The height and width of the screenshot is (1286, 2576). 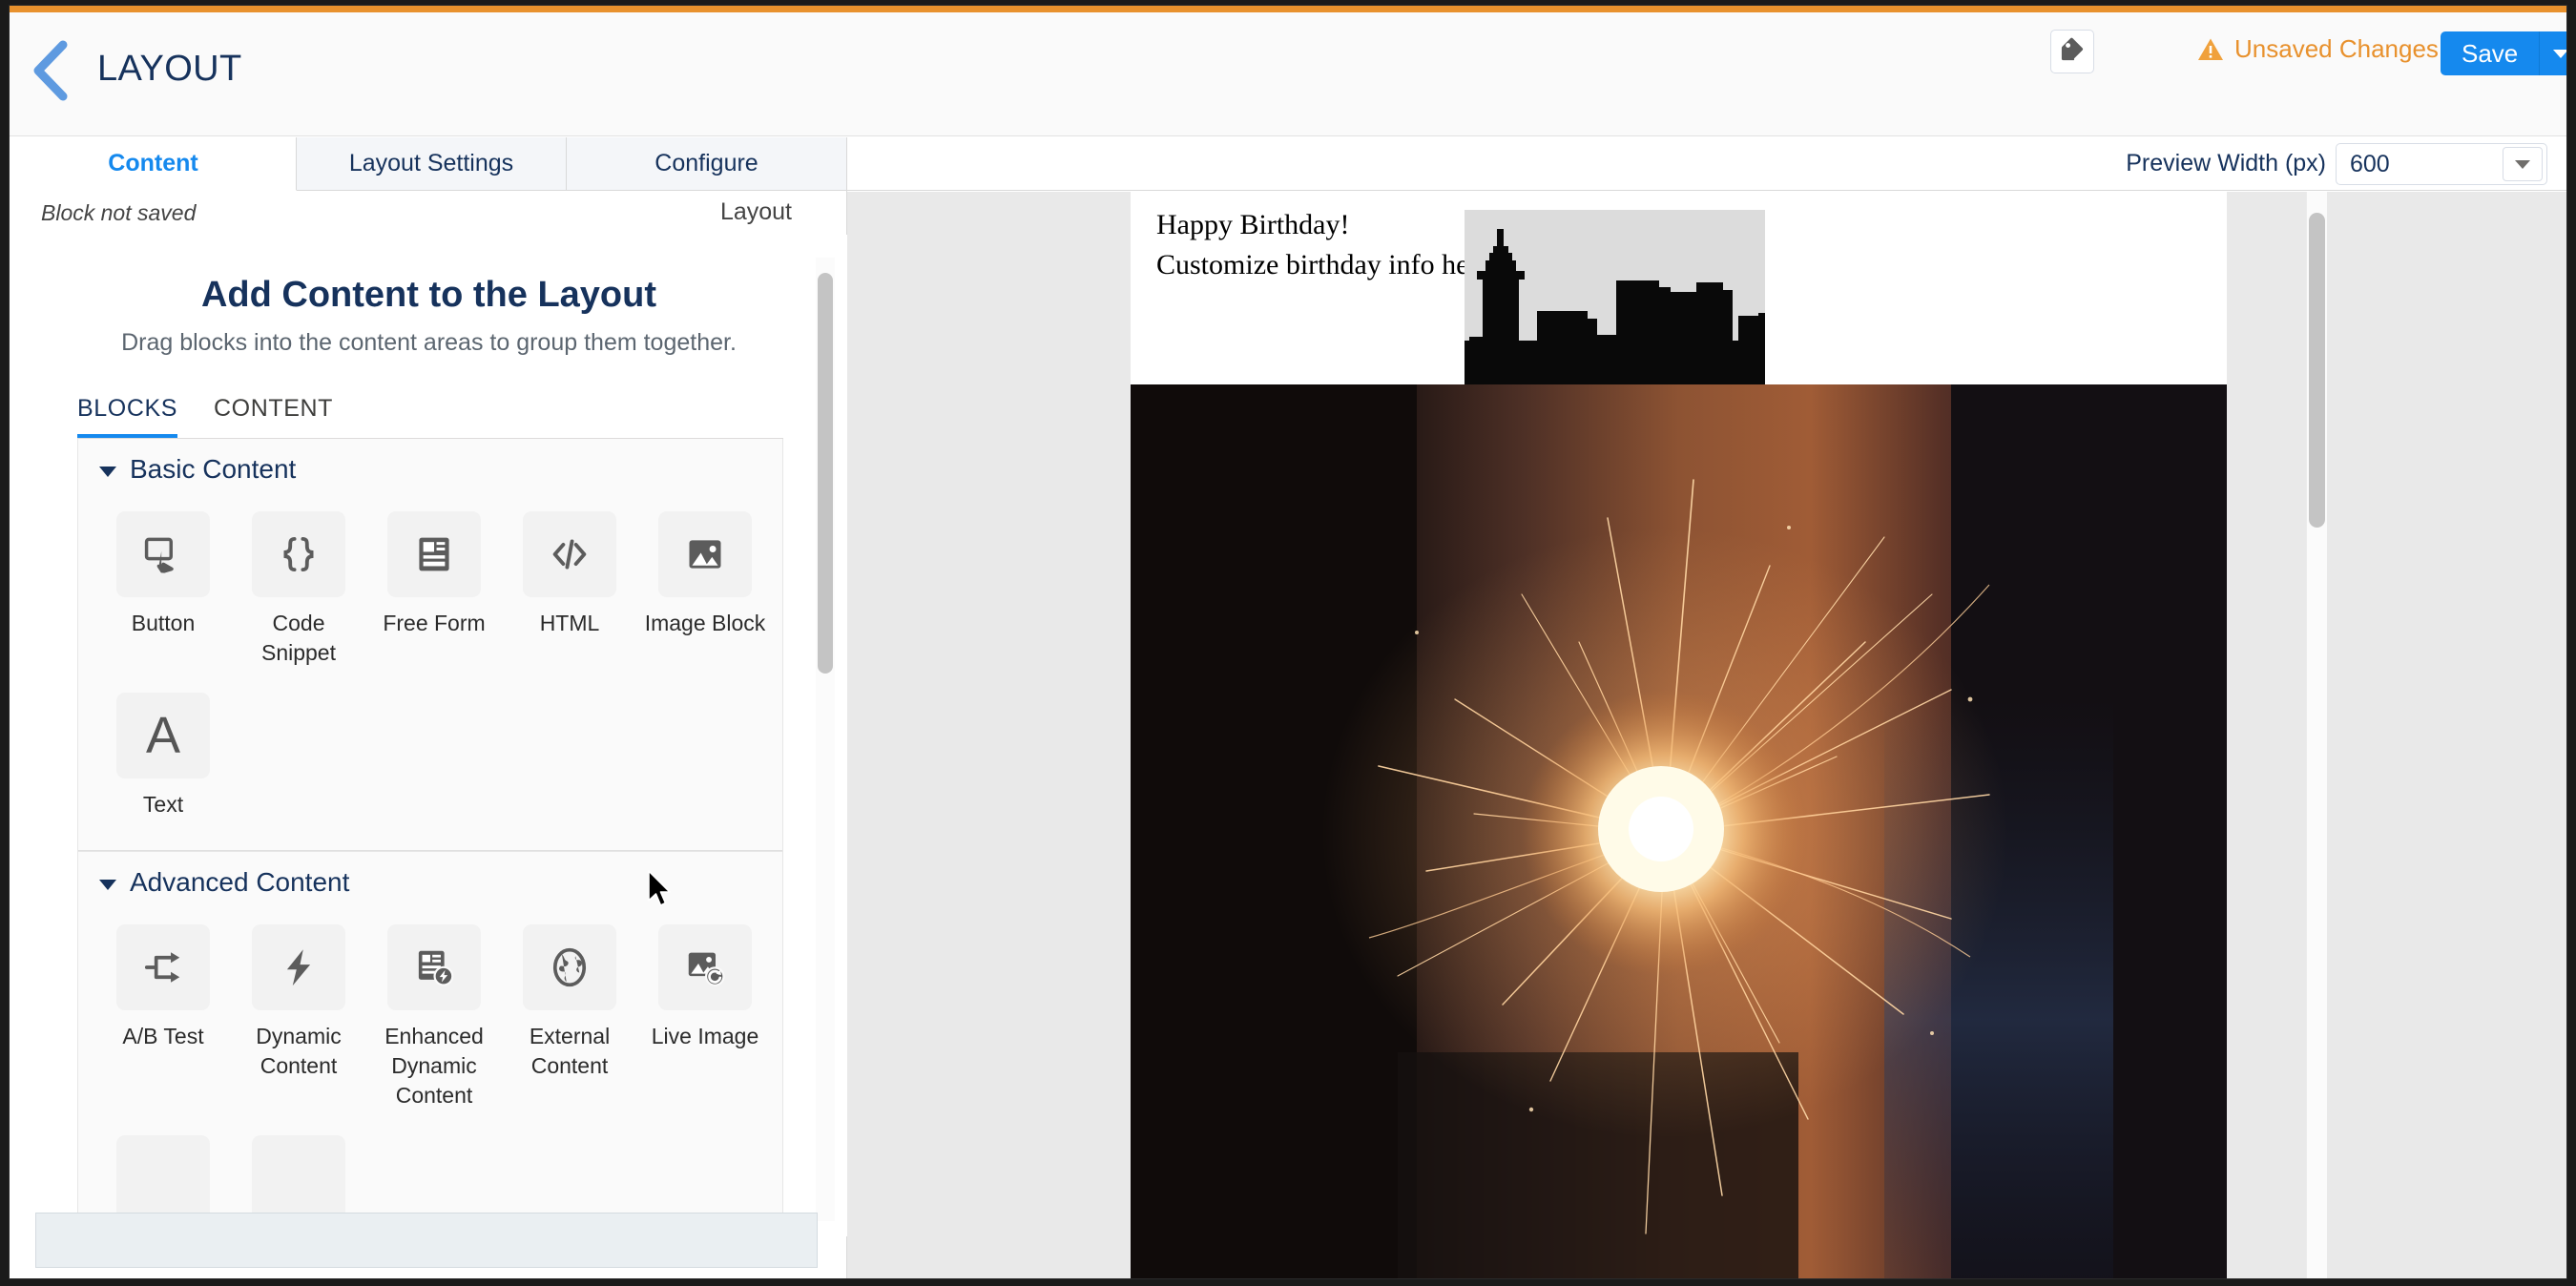 I want to click on panel-subbar: Block not saved Layout, so click(x=428, y=213).